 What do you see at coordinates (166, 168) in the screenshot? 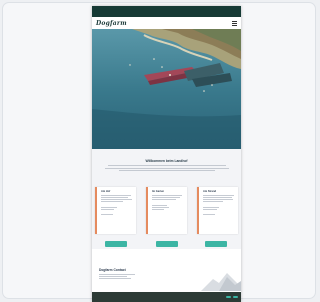
I see `intro-section: Willkommen beim Landhof` at bounding box center [166, 168].